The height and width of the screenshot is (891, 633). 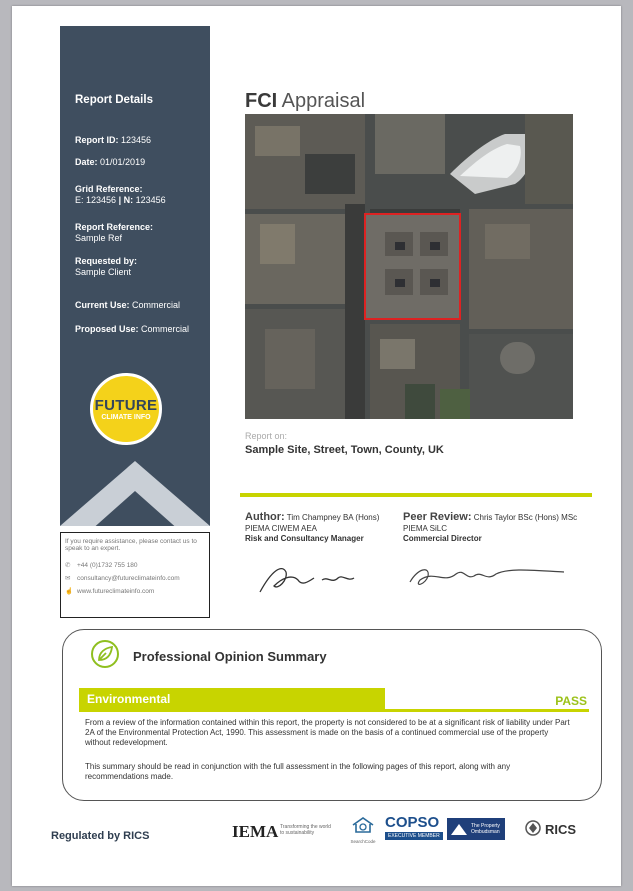 I want to click on report-reference-field: Report Reference: Sample Ref, so click(x=114, y=232).